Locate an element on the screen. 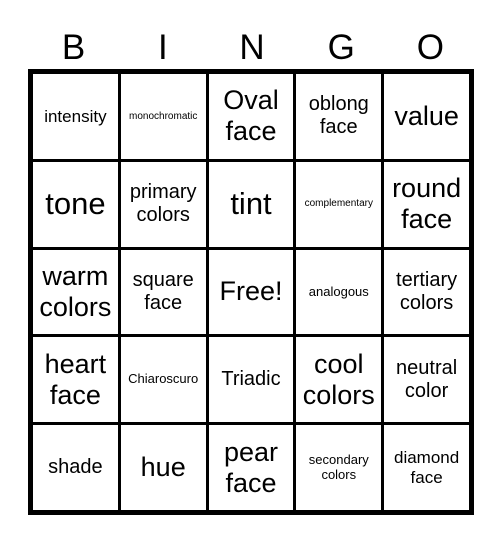 The width and height of the screenshot is (502, 544). bingo-cell: round face is located at coordinates (426, 204).